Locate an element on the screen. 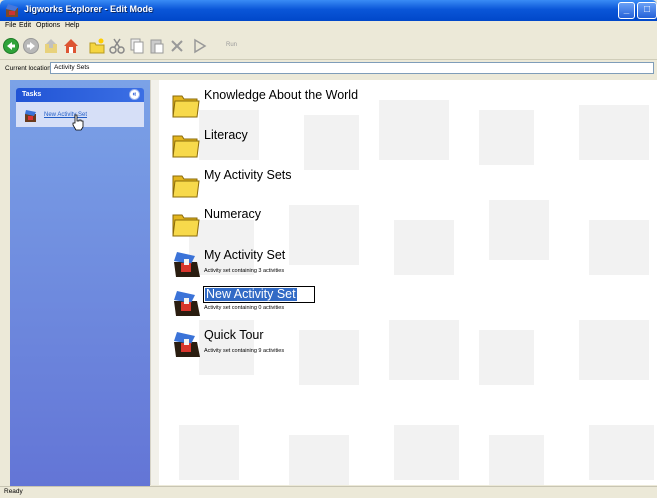 Image resolution: width=657 pixels, height=498 pixels. item-description: Activity set containing 9 activities is located at coordinates (244, 351).